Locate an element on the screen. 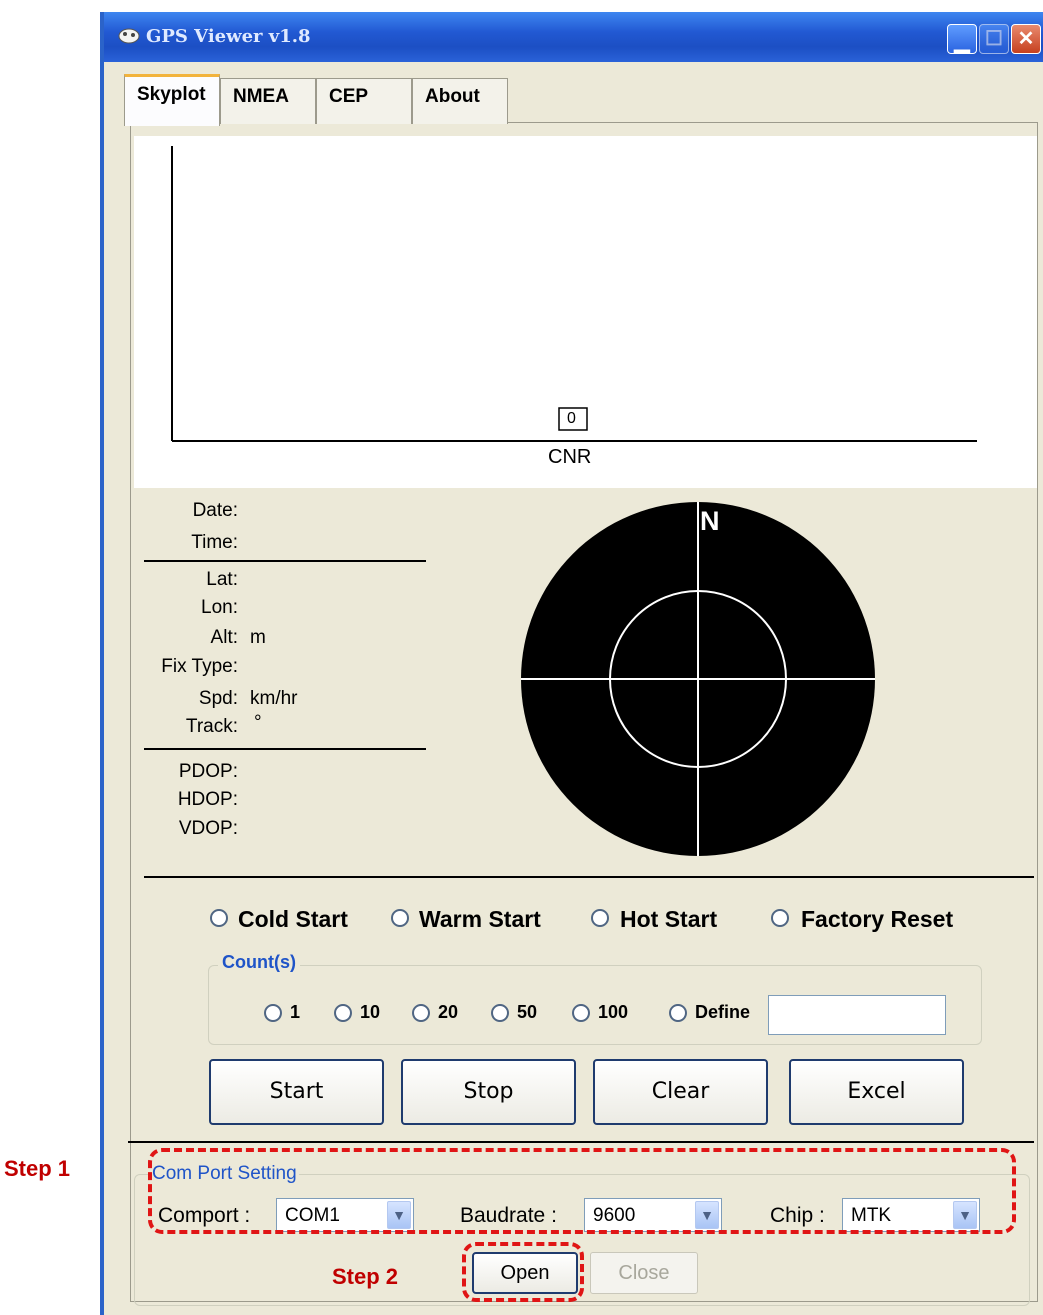  count-1-label: 1 is located at coordinates (295, 1012).